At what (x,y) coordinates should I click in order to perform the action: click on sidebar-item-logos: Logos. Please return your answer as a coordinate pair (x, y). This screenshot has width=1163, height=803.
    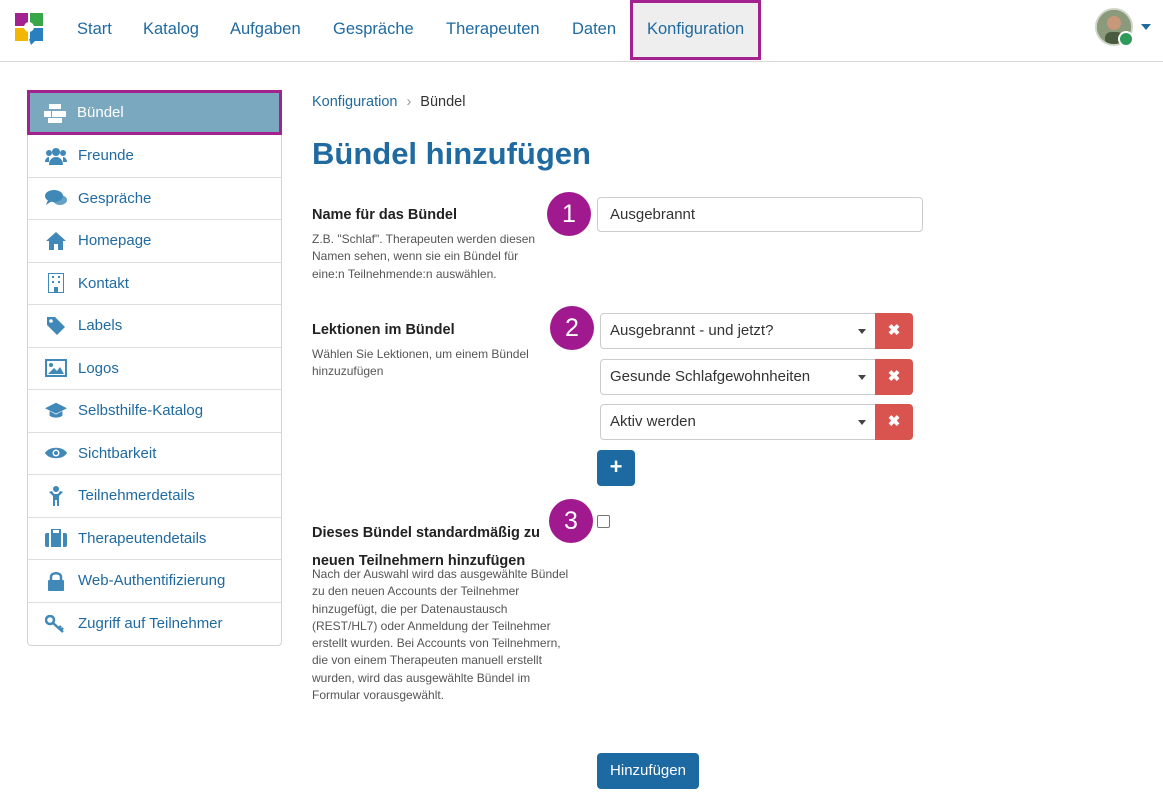
    Looking at the image, I should click on (154, 369).